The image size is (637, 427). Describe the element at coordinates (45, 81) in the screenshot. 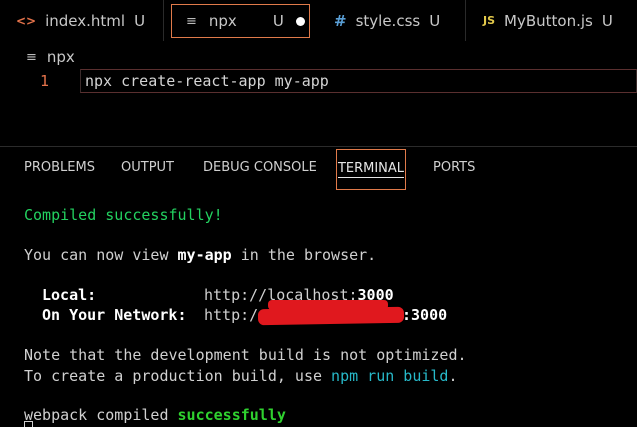

I see `line-number: 1` at that location.